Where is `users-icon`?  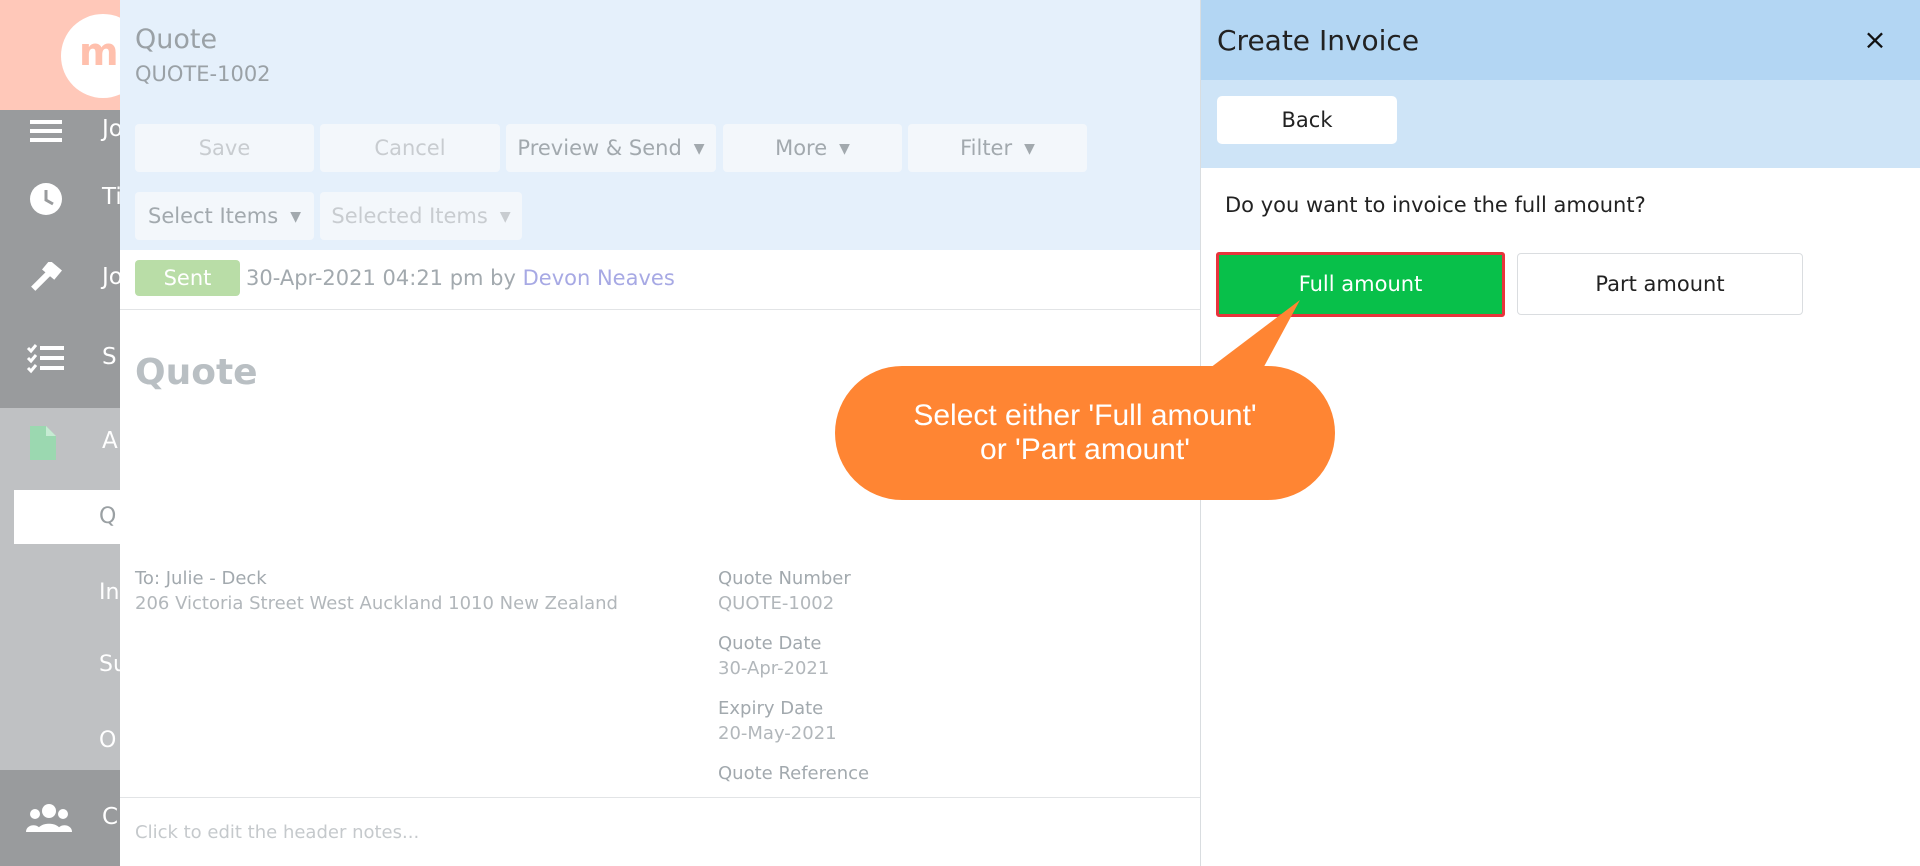
users-icon is located at coordinates (49, 818).